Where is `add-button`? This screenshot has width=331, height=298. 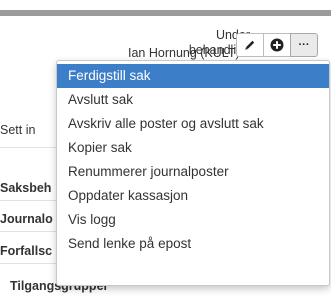
add-button is located at coordinates (277, 45).